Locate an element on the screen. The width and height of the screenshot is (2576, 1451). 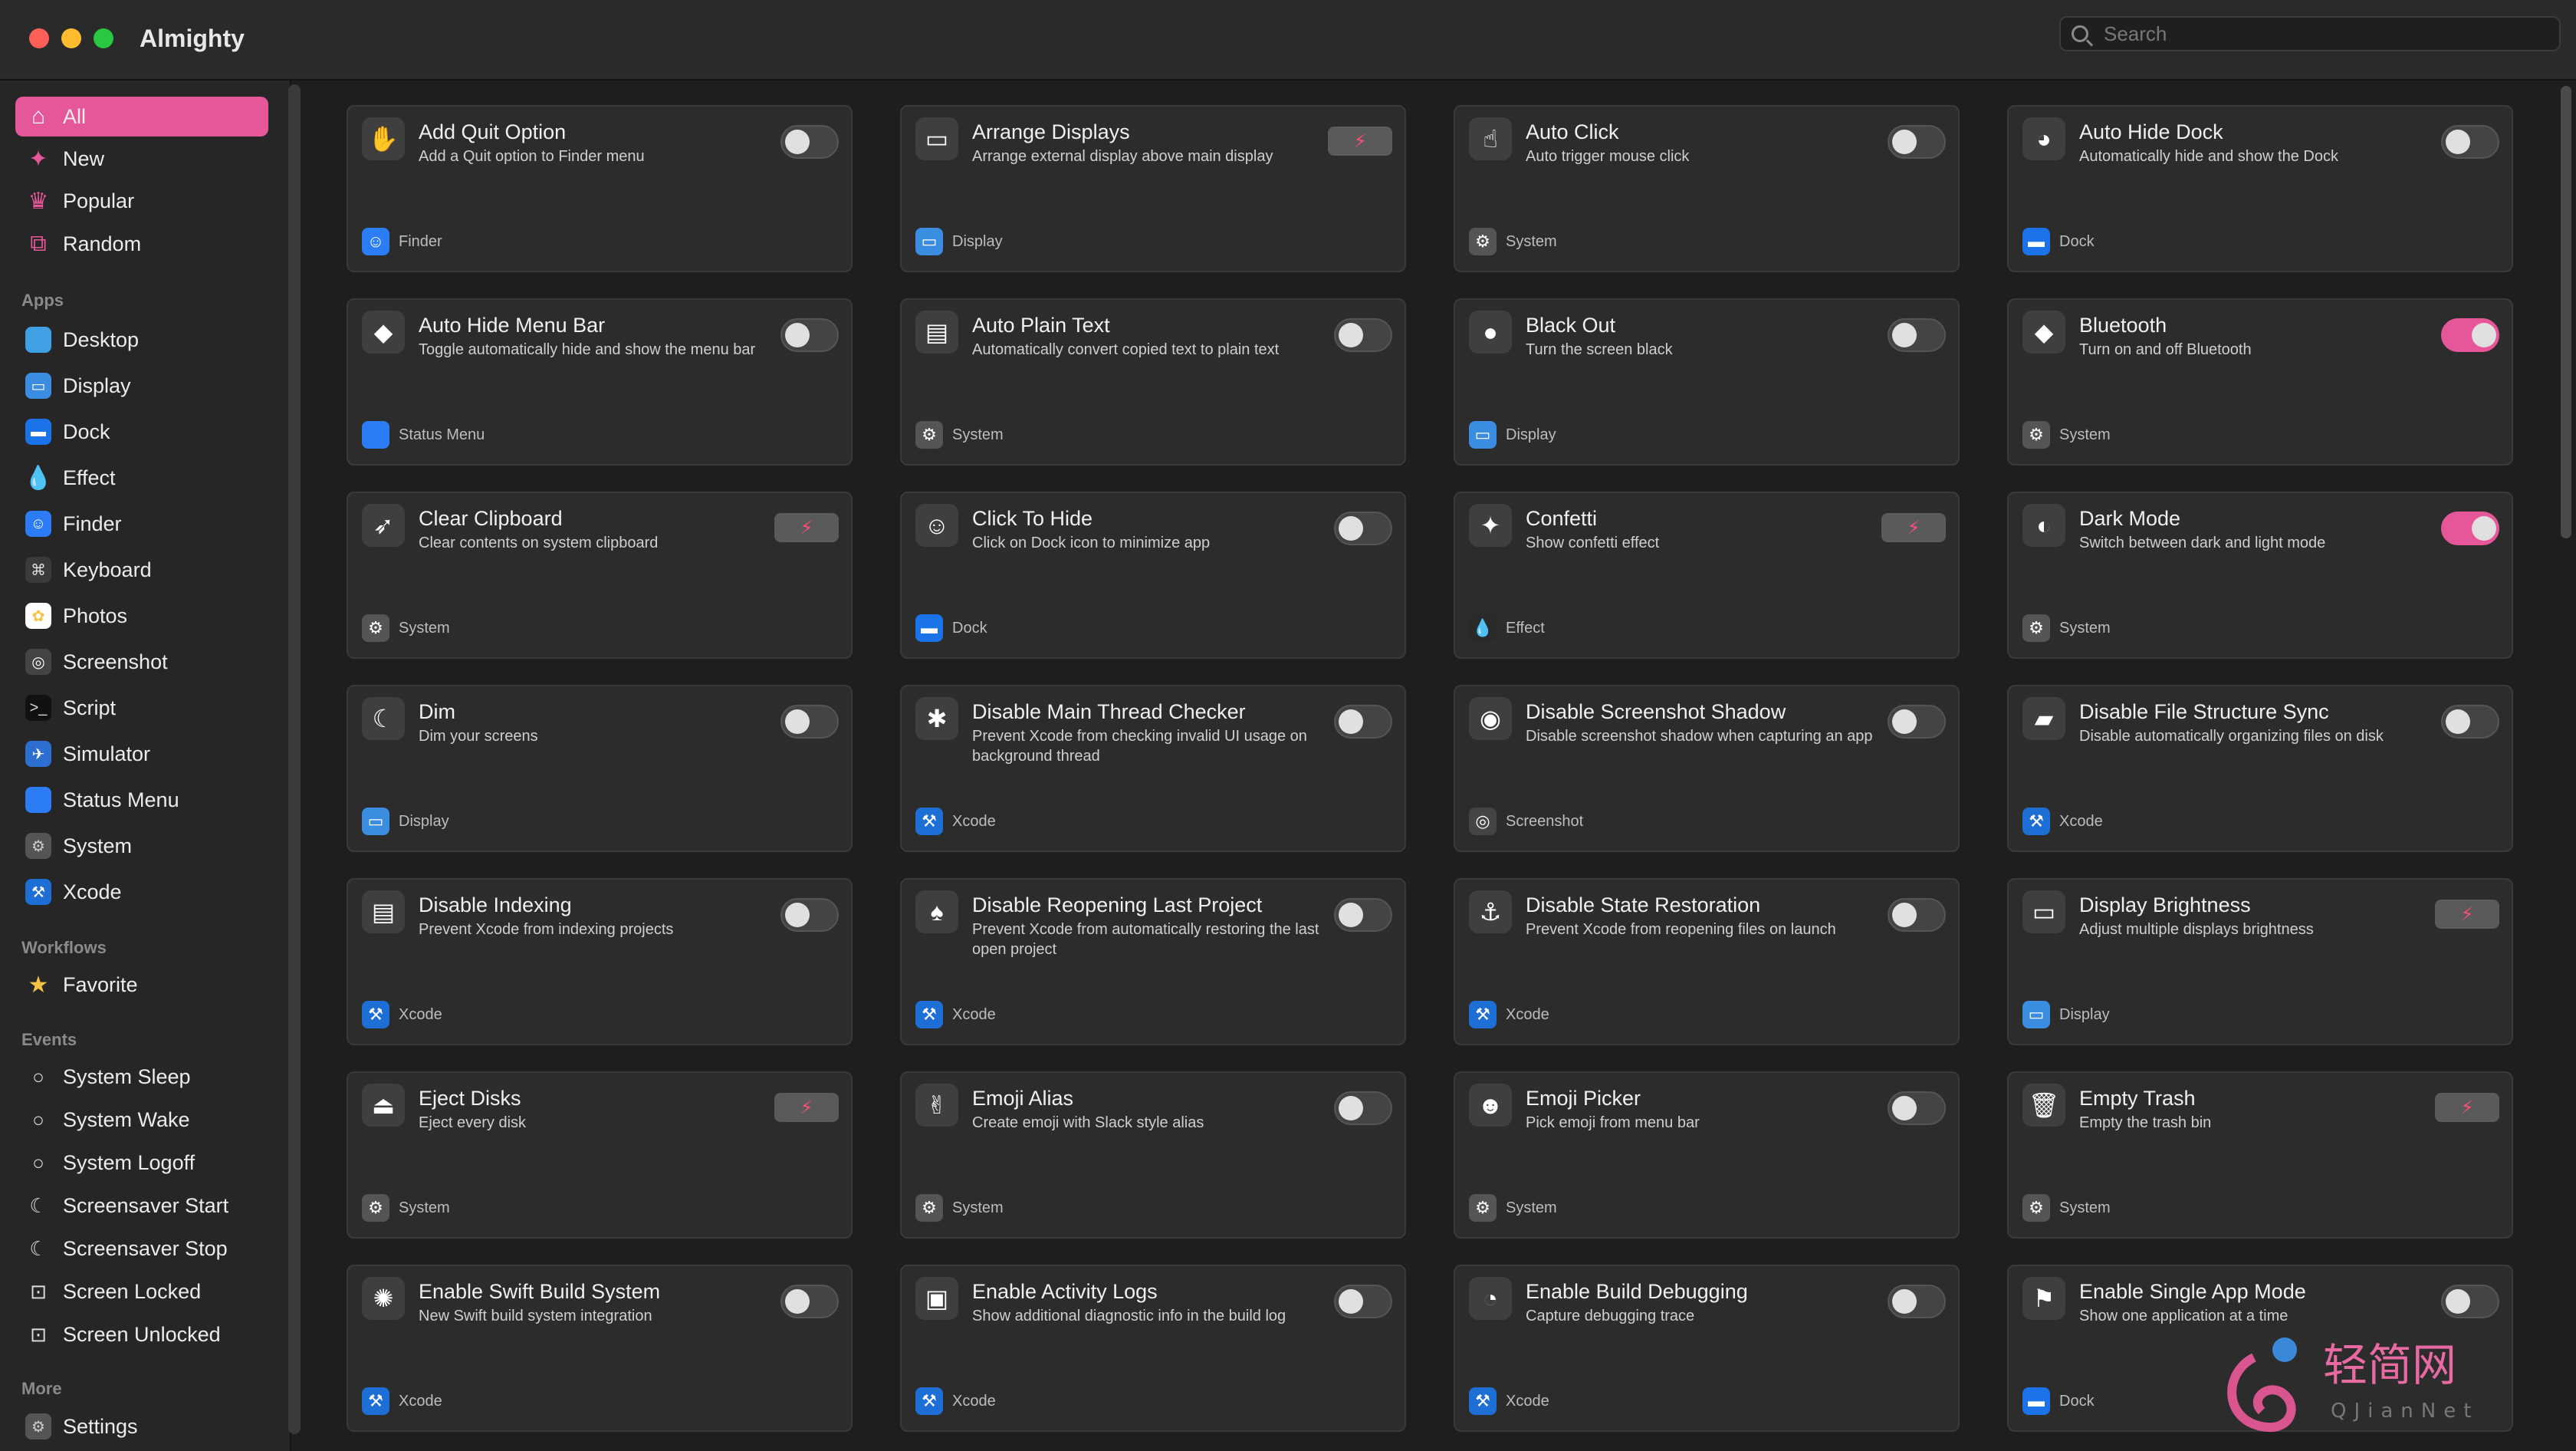
feature-card-empty-trash: 🗑 Empty Trash Empty the trash bin ⚡ ⚙ System is located at coordinates (2260, 1155).